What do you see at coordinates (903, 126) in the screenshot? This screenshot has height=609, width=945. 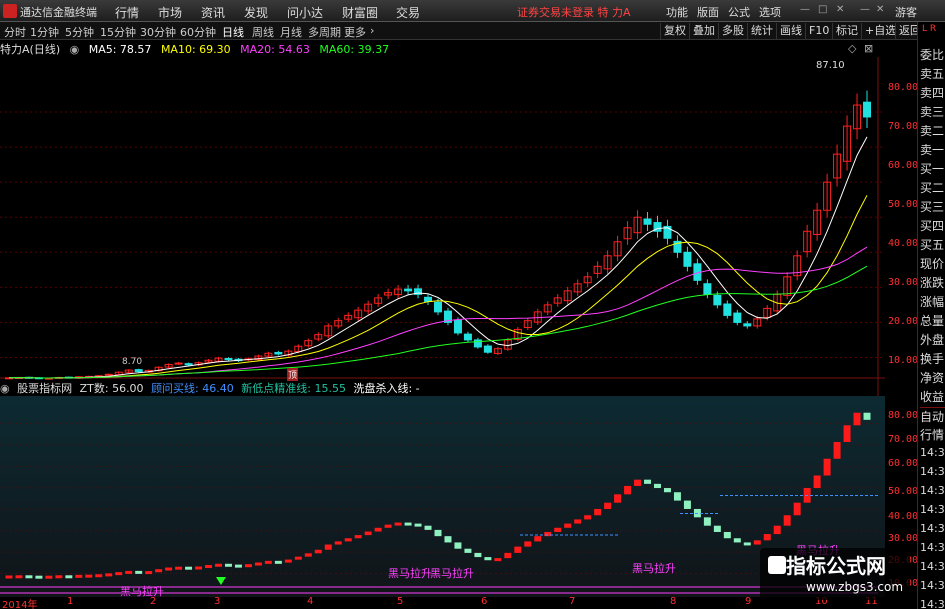 I see `price-axis-label: 70.00` at bounding box center [903, 126].